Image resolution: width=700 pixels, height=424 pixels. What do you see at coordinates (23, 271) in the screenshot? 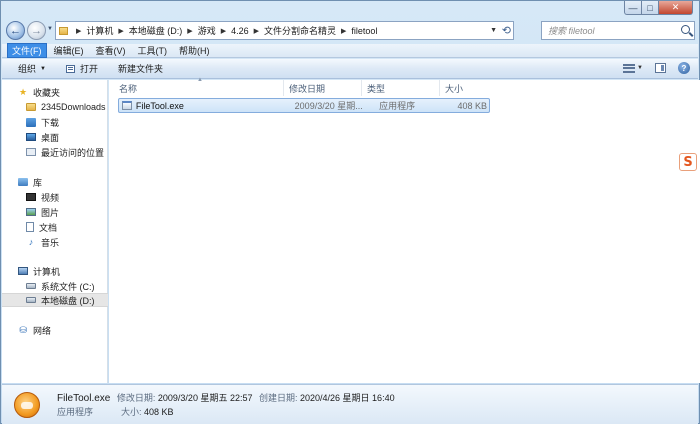
I see `computer-icon` at bounding box center [23, 271].